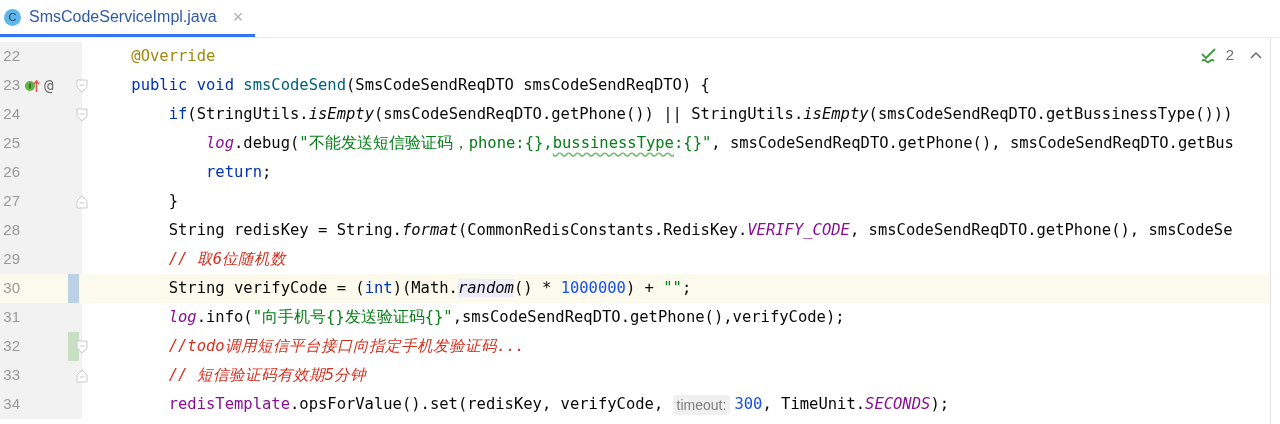  What do you see at coordinates (11, 317) in the screenshot?
I see `line-number: 31` at bounding box center [11, 317].